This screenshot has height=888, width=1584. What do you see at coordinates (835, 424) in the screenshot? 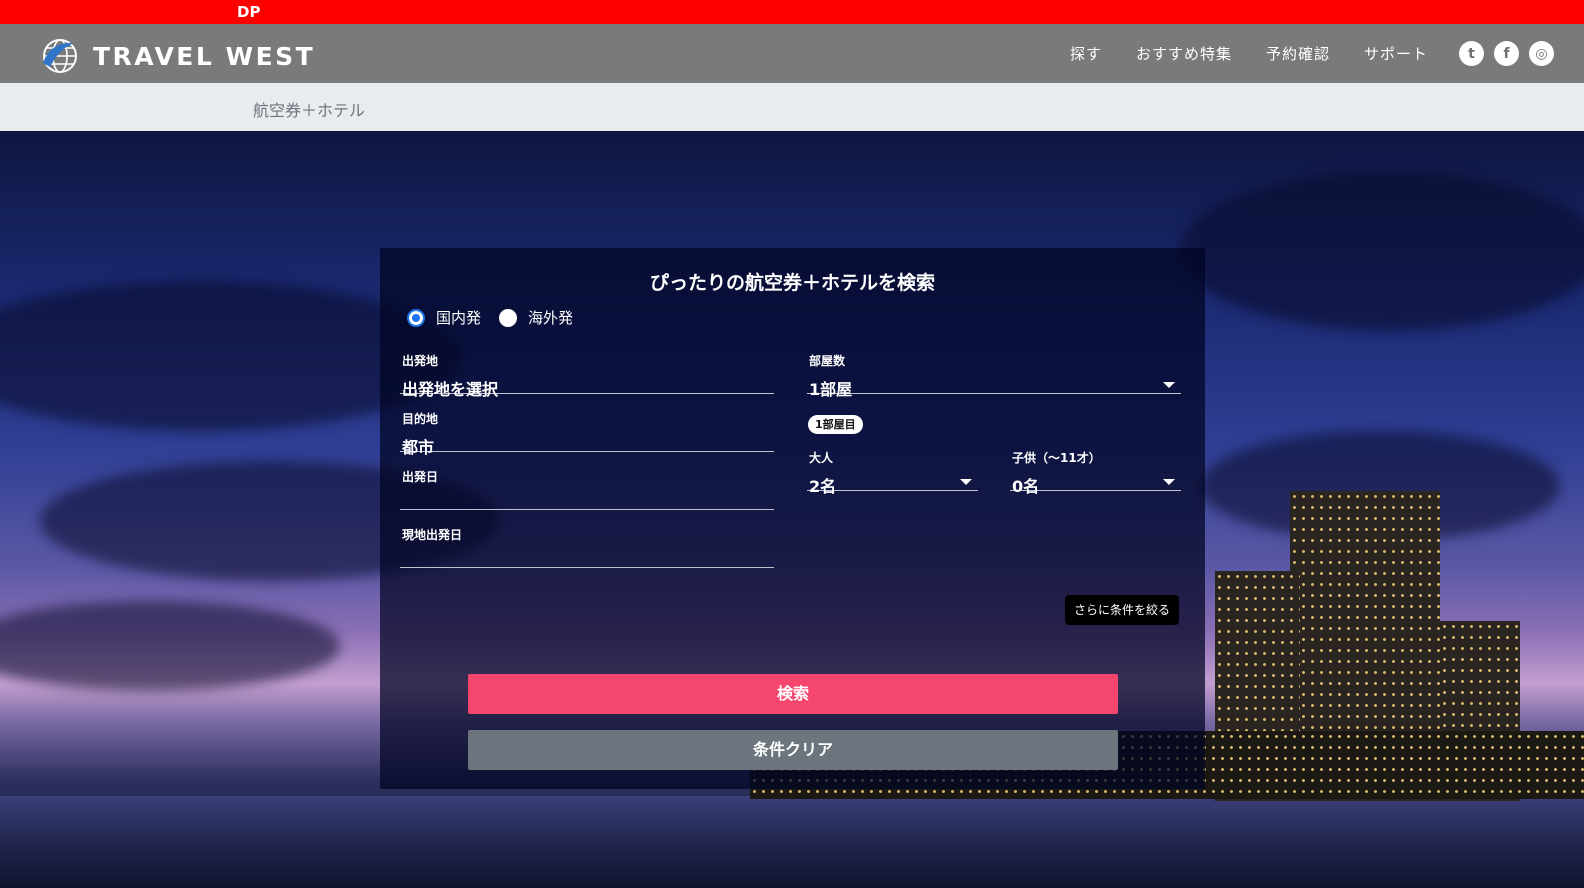
I see `room-badge: 1部屋目` at bounding box center [835, 424].